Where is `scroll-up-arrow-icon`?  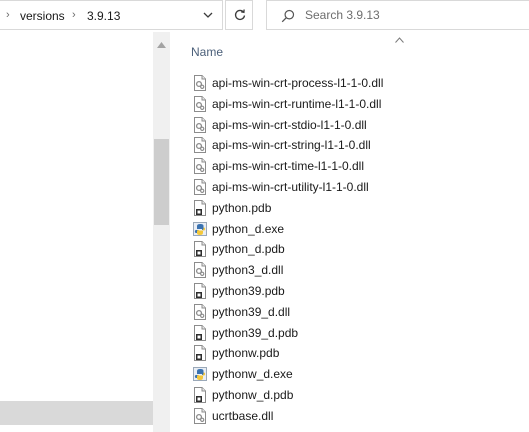
scroll-up-arrow-icon is located at coordinates (161, 45).